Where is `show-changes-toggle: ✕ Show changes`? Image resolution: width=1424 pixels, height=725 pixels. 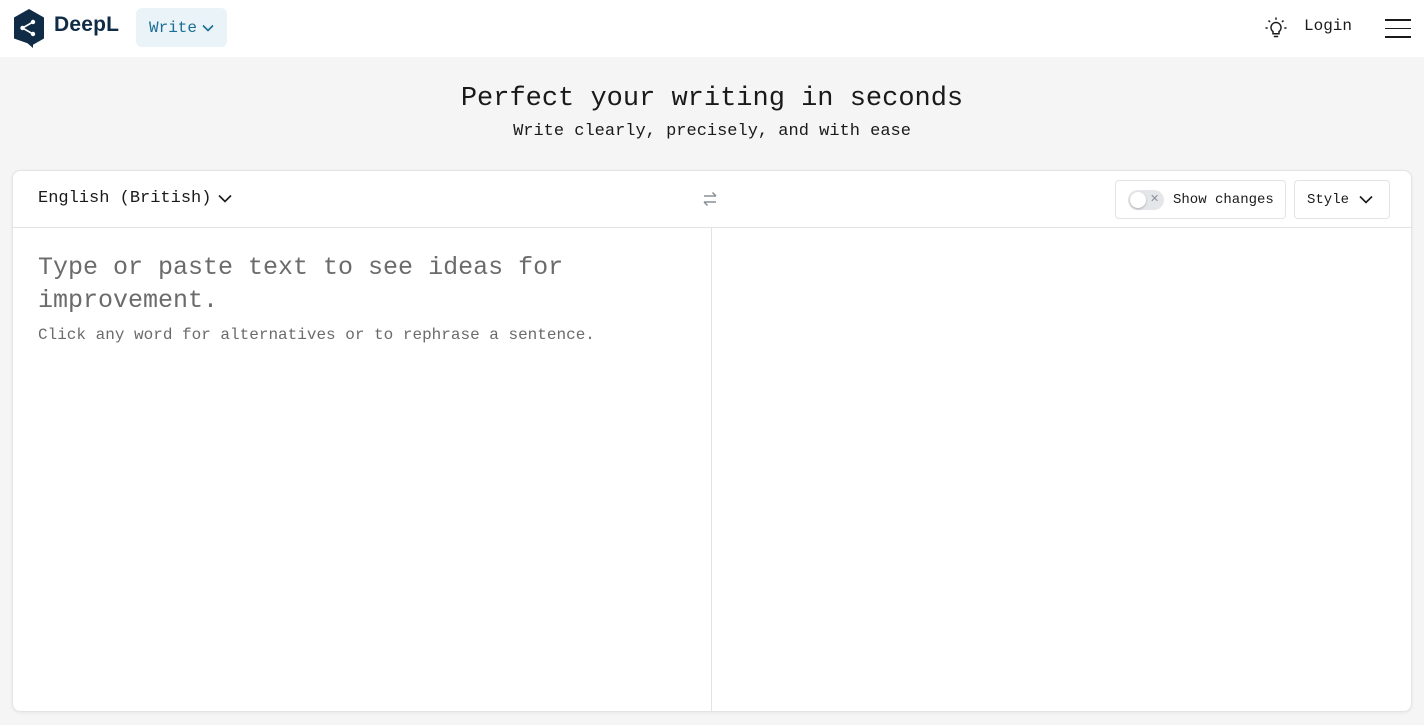
show-changes-toggle: ✕ Show changes is located at coordinates (1200, 199).